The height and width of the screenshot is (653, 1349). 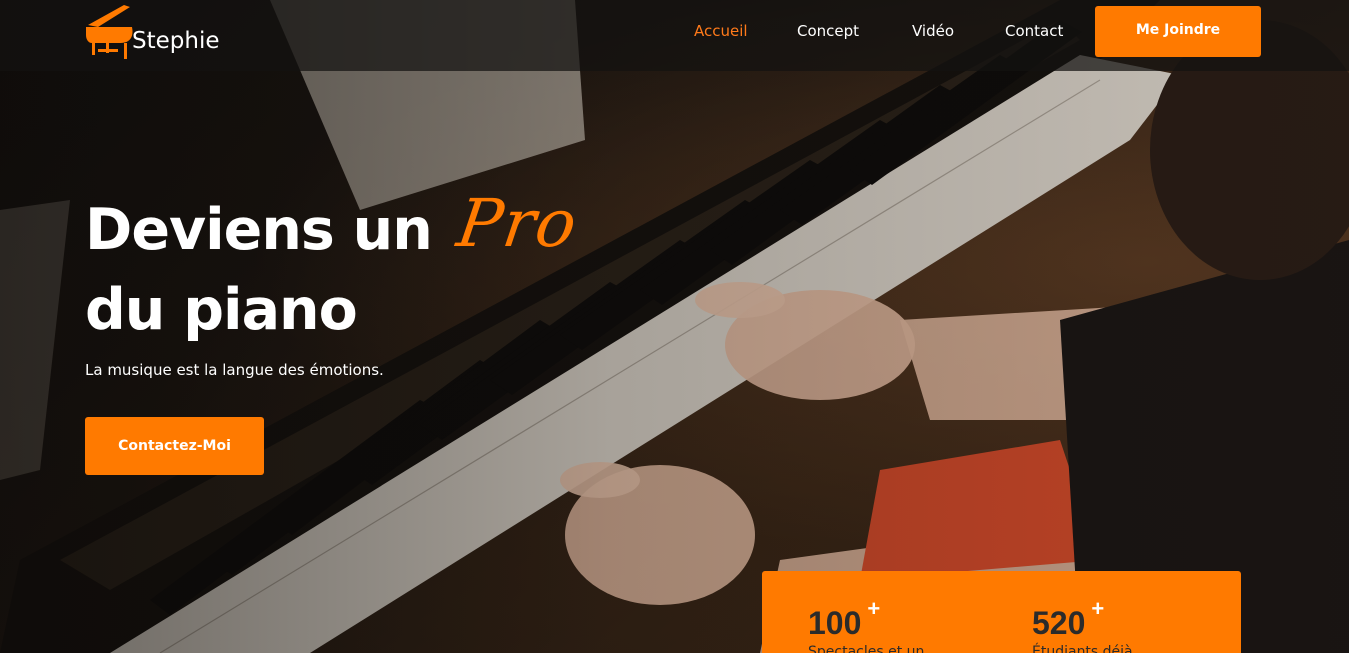 I want to click on brand-logo: Stephie, so click(x=152, y=34).